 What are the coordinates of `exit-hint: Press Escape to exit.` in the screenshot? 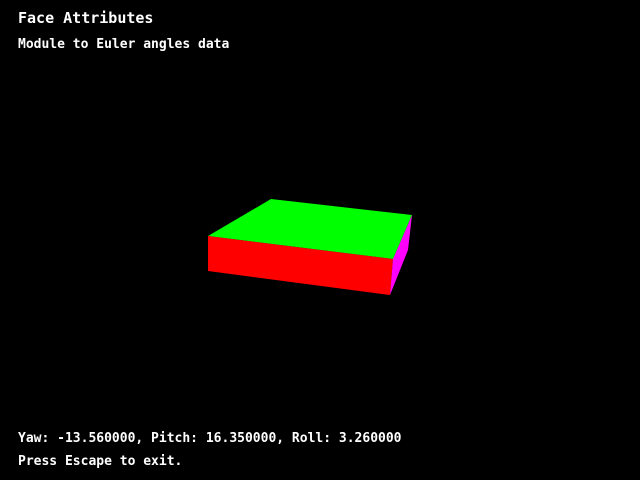 It's located at (100, 461).